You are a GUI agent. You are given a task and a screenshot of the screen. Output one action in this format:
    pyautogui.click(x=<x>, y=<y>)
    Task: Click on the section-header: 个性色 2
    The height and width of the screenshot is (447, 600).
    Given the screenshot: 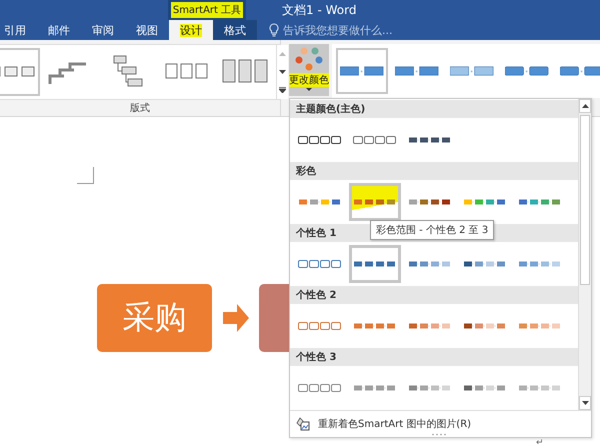 What is the action you would take?
    pyautogui.click(x=434, y=295)
    